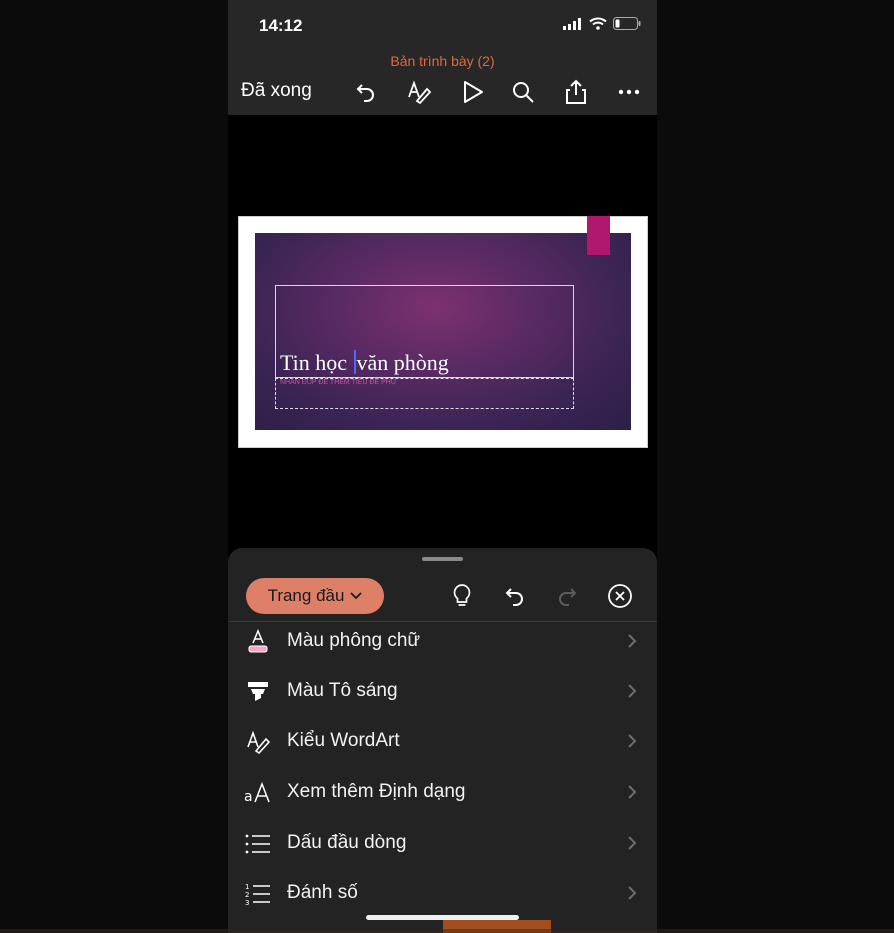 Image resolution: width=894 pixels, height=933 pixels. I want to click on menu-item-label: Dấu đầu dòng, so click(347, 842).